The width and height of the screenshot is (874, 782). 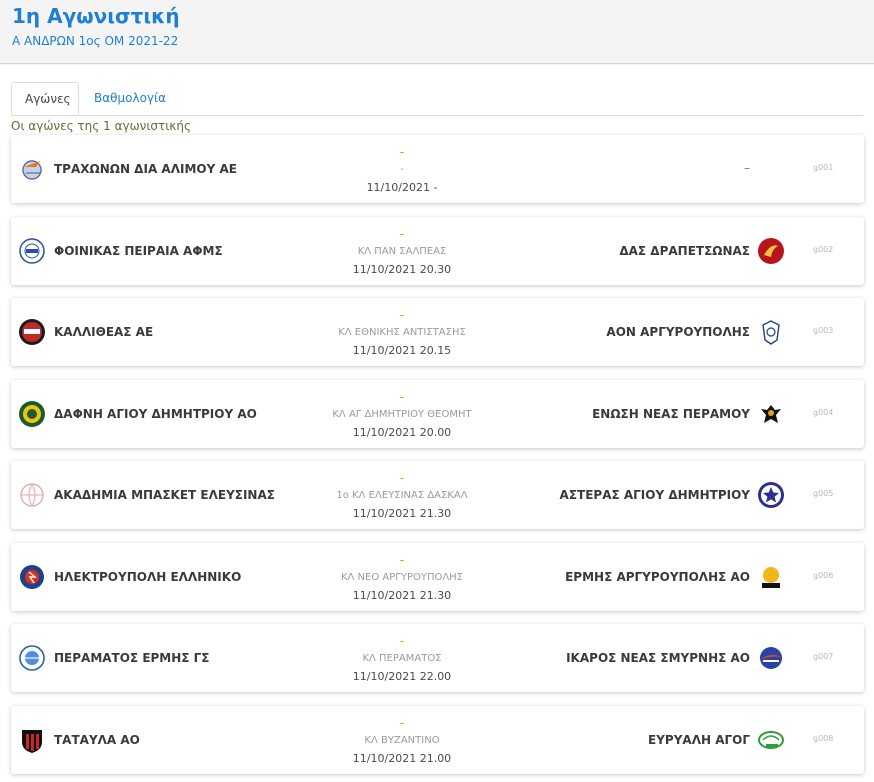 What do you see at coordinates (402, 676) in the screenshot?
I see `match-datetime: 11/10/2021 22.00` at bounding box center [402, 676].